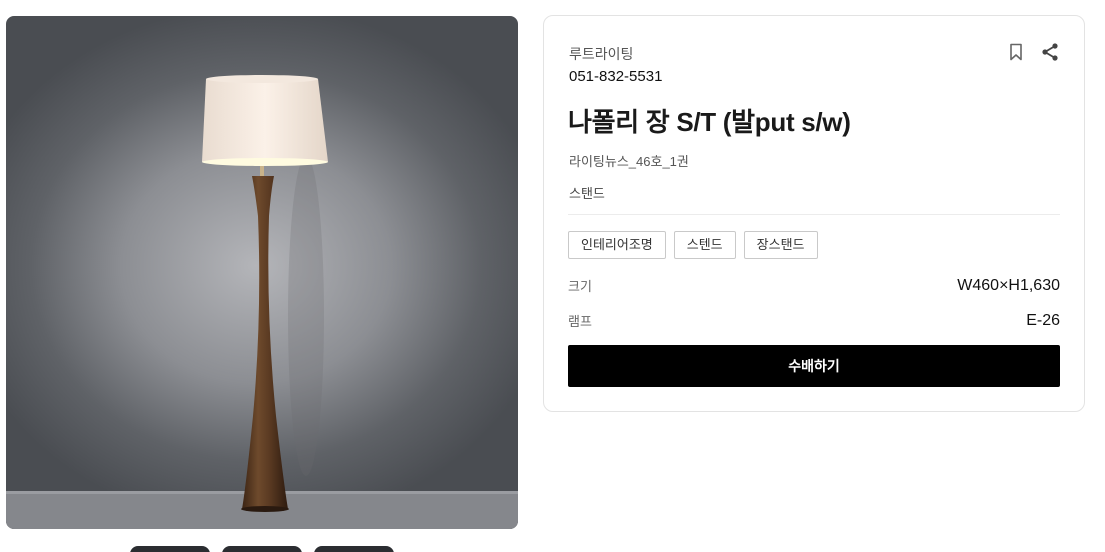 Image resolution: width=1105 pixels, height=552 pixels. Describe the element at coordinates (629, 161) in the screenshot. I see `source-publication: 라이팅뉴스_46호_1권` at that location.